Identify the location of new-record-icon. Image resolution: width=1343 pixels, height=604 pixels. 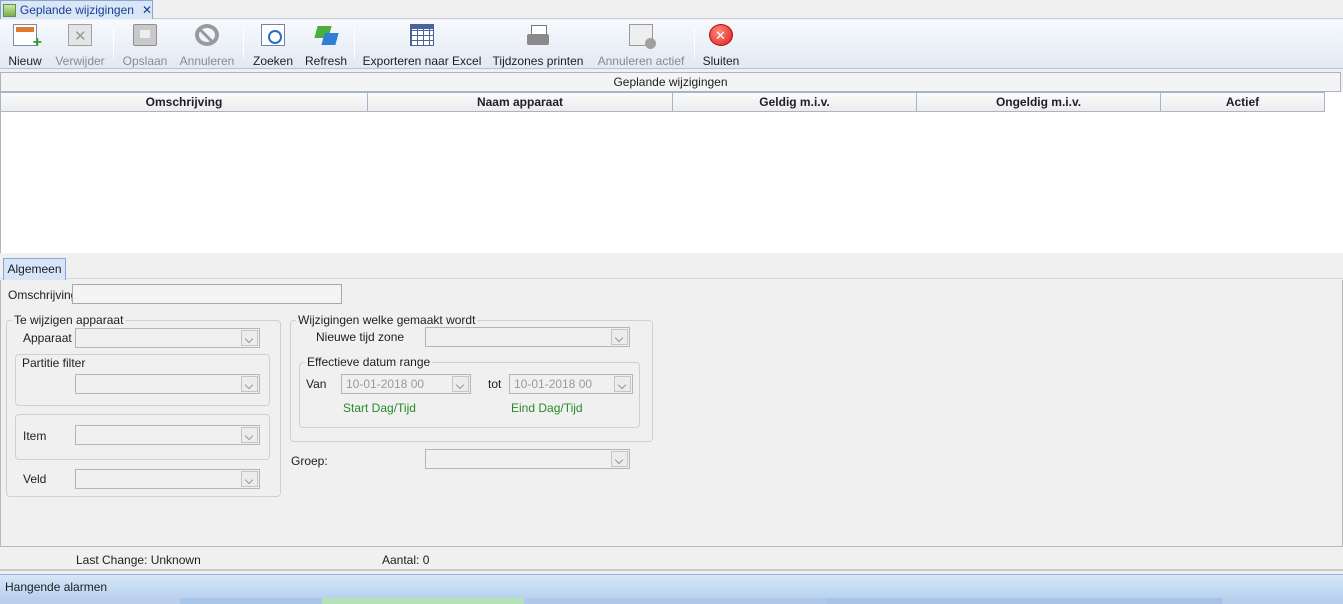
(27, 38).